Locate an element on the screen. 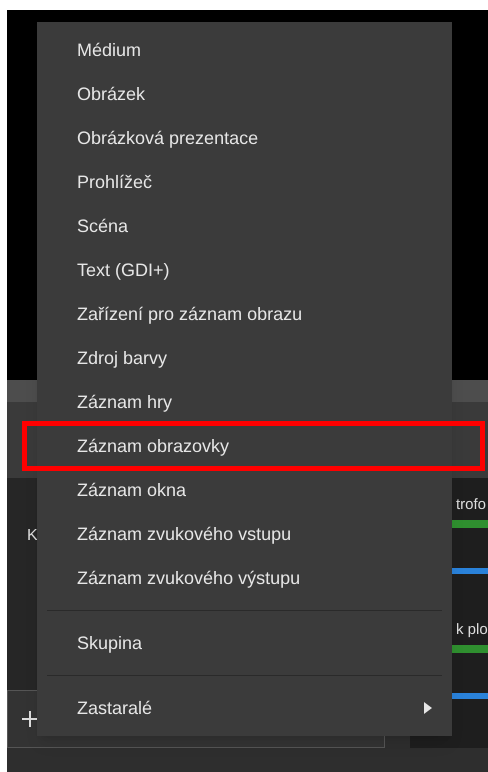 The width and height of the screenshot is (488, 772). menu-item: Obrázková prezentace is located at coordinates (244, 138).